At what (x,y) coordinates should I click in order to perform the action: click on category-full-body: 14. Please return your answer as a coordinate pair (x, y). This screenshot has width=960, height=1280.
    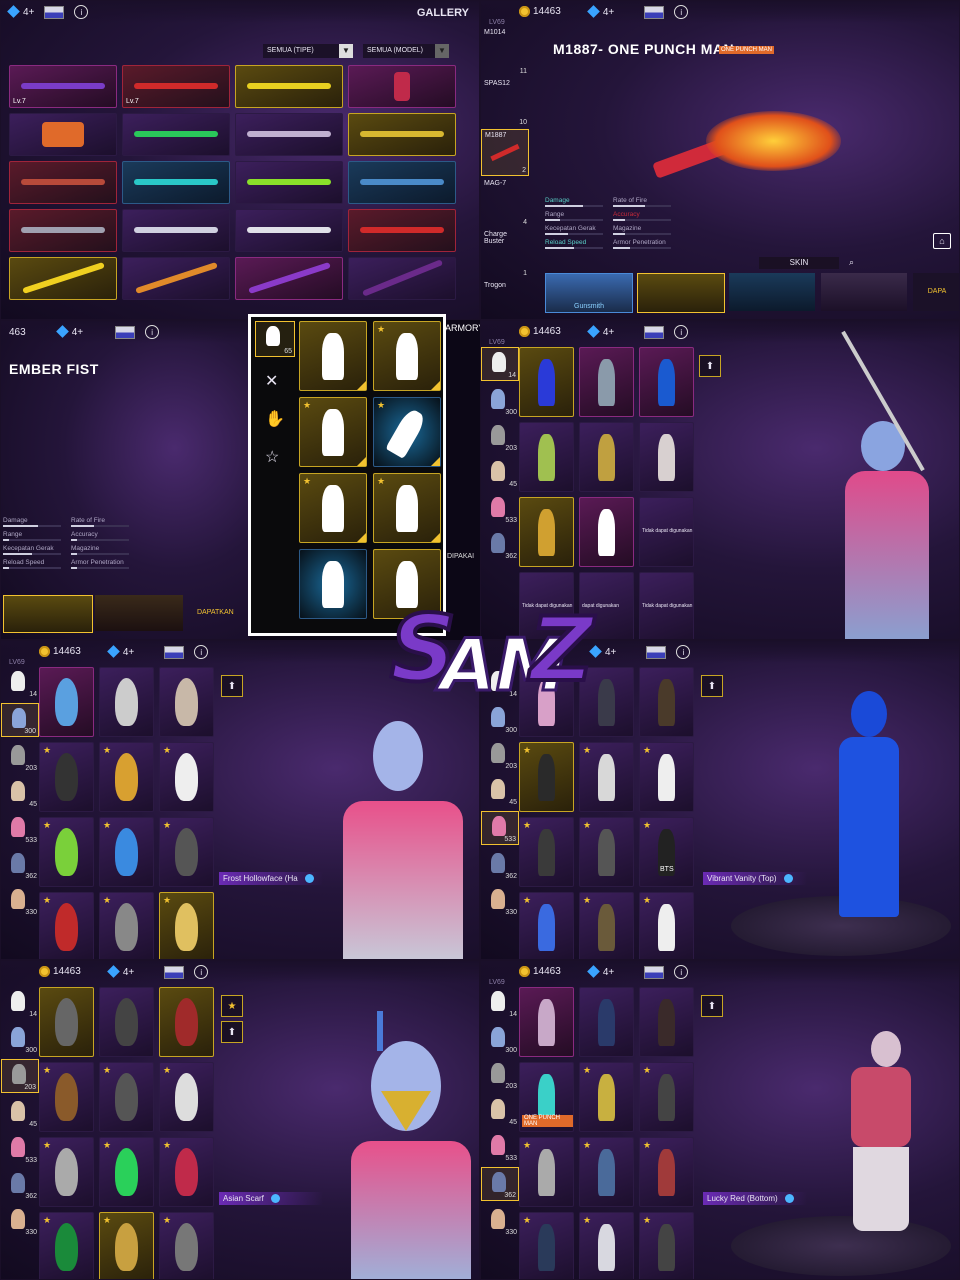
    Looking at the image, I should click on (500, 1003).